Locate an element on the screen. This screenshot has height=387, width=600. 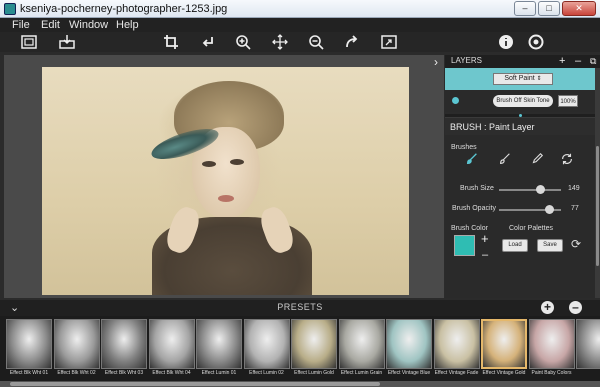
remove-color-button: – is located at coordinates (485, 255).